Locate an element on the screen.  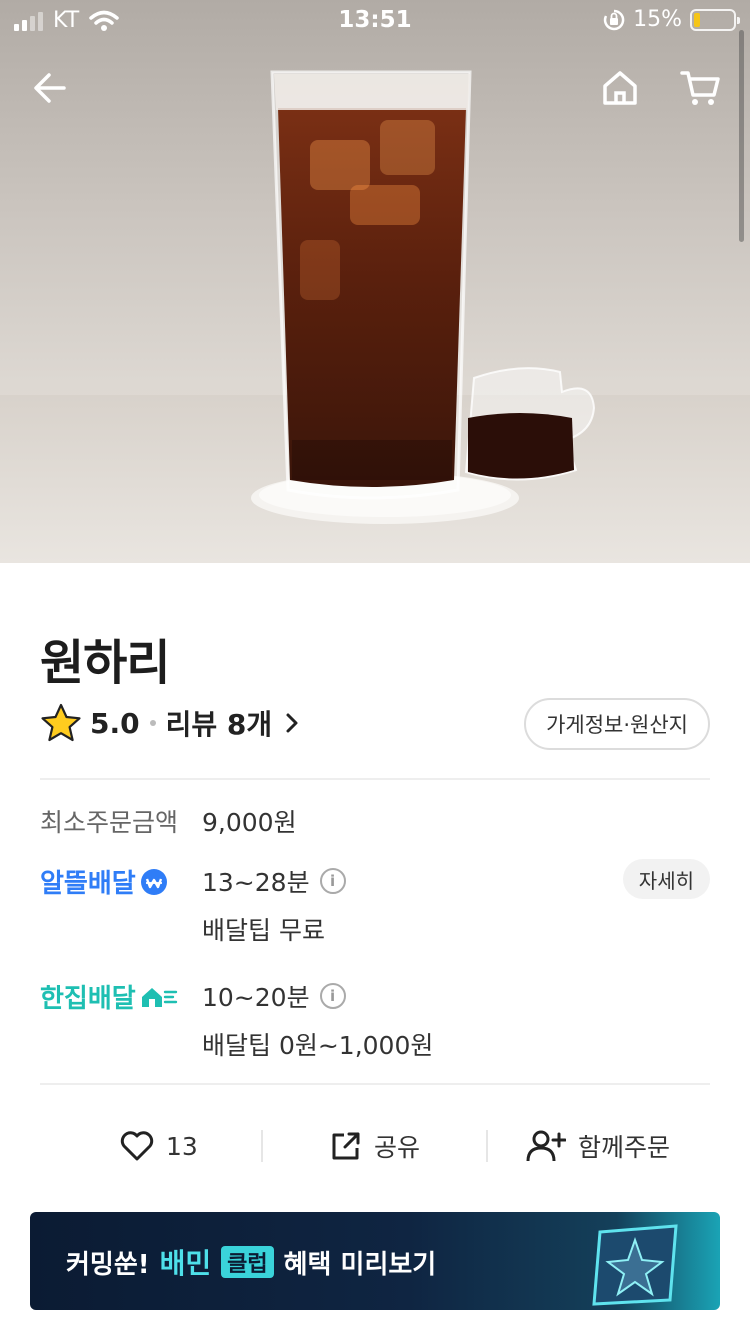
thrifty-badge-icon is located at coordinates (153, 881).